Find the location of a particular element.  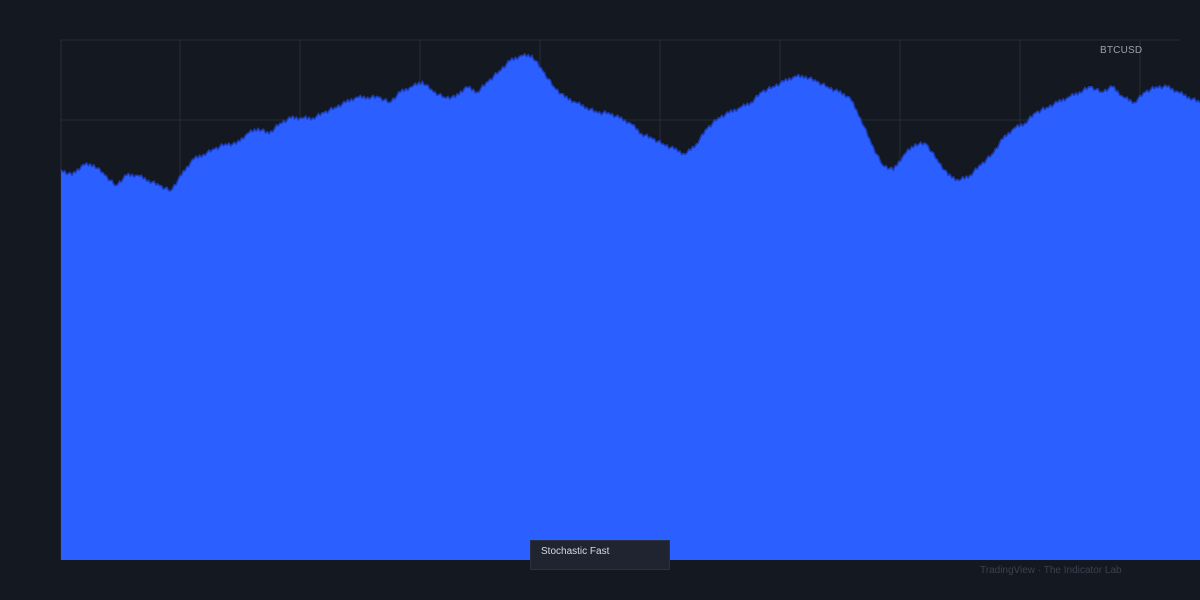

indicator-tooltip: Stochastic Fast is located at coordinates (600, 555).